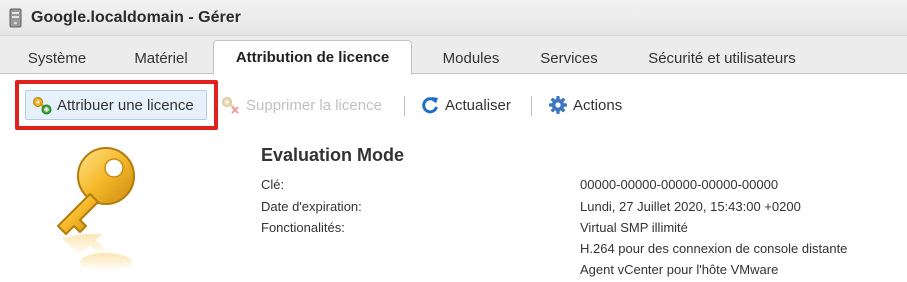 This screenshot has width=907, height=282. What do you see at coordinates (314, 105) in the screenshot?
I see `remove-license-label: Supprimer la licence` at bounding box center [314, 105].